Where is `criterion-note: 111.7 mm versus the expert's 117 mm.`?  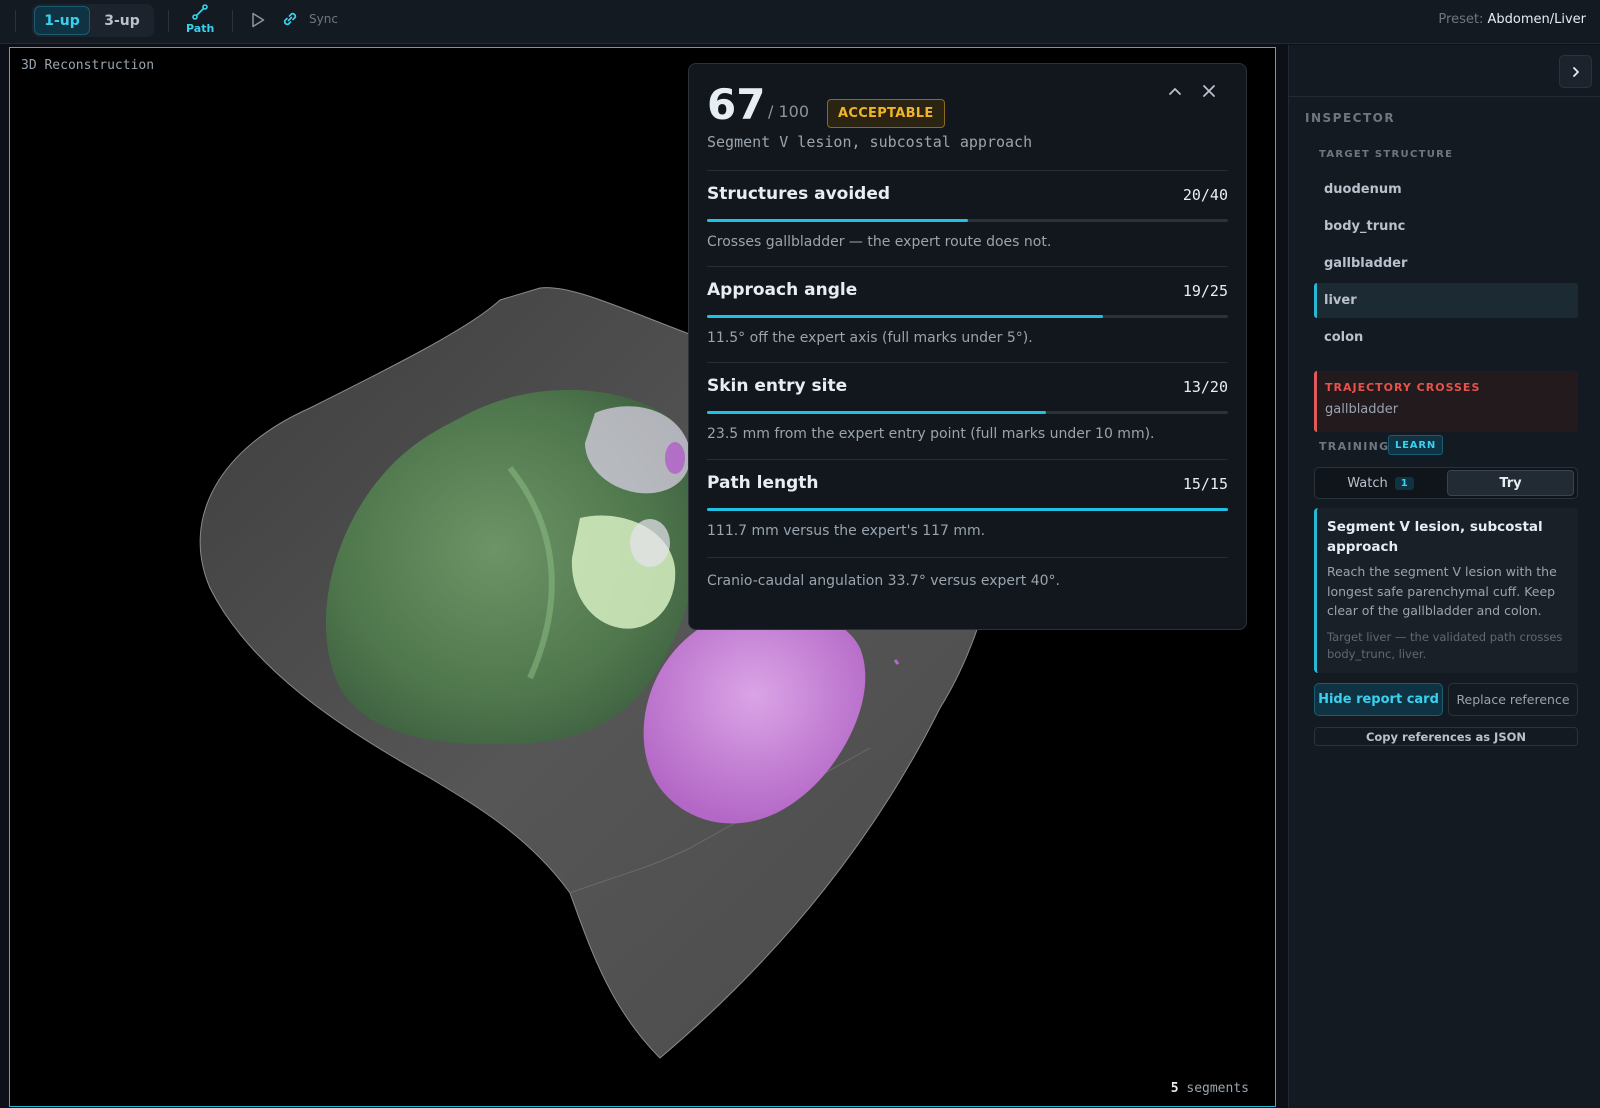 criterion-note: 111.7 mm versus the expert's 117 mm. is located at coordinates (846, 531).